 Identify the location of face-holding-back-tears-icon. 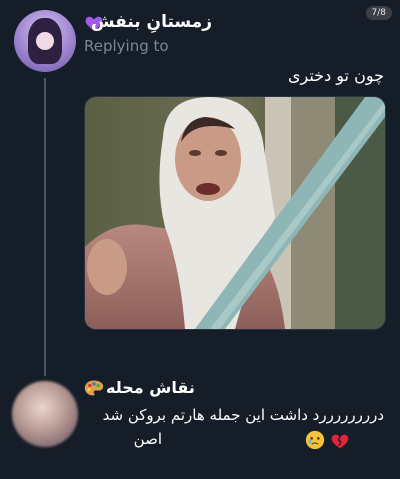
(315, 440).